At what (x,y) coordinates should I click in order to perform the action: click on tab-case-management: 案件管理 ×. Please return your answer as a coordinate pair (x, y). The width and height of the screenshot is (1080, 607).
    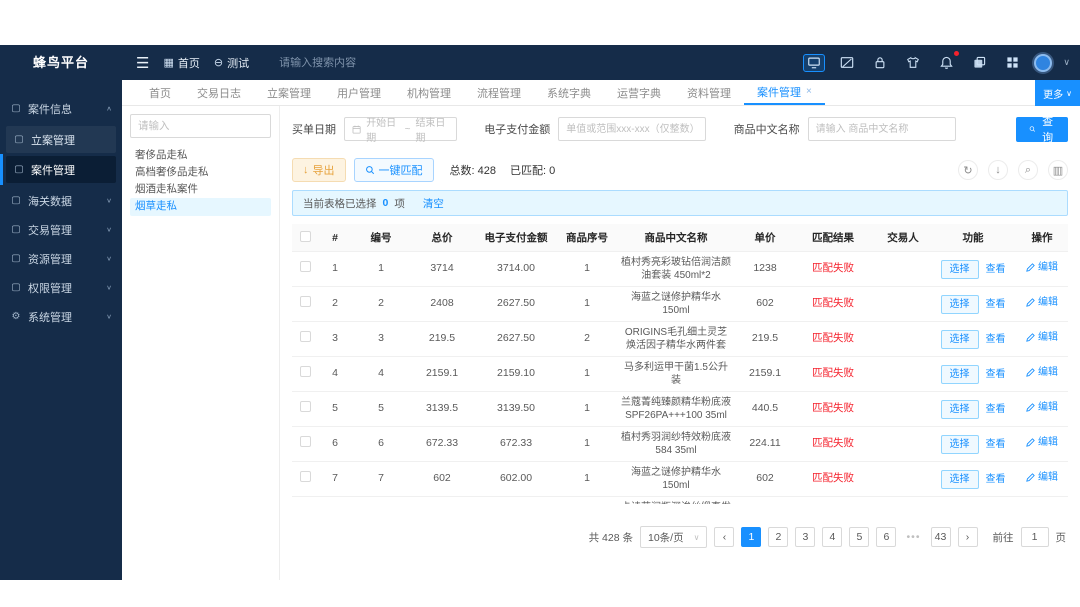
    Looking at the image, I should click on (784, 92).